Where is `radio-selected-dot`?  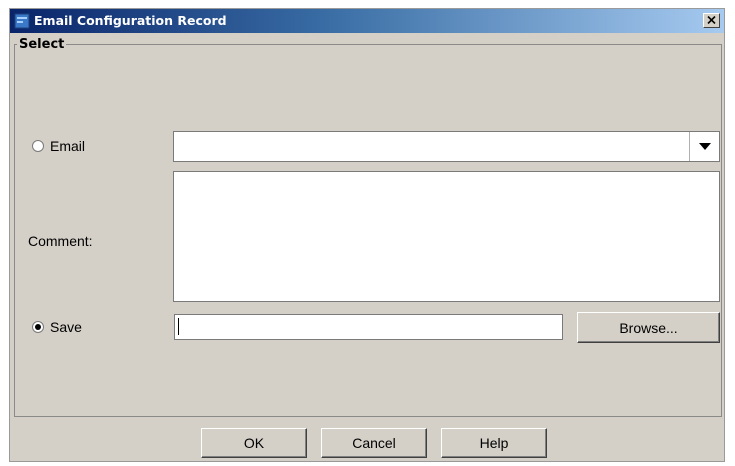
radio-selected-dot is located at coordinates (38, 327).